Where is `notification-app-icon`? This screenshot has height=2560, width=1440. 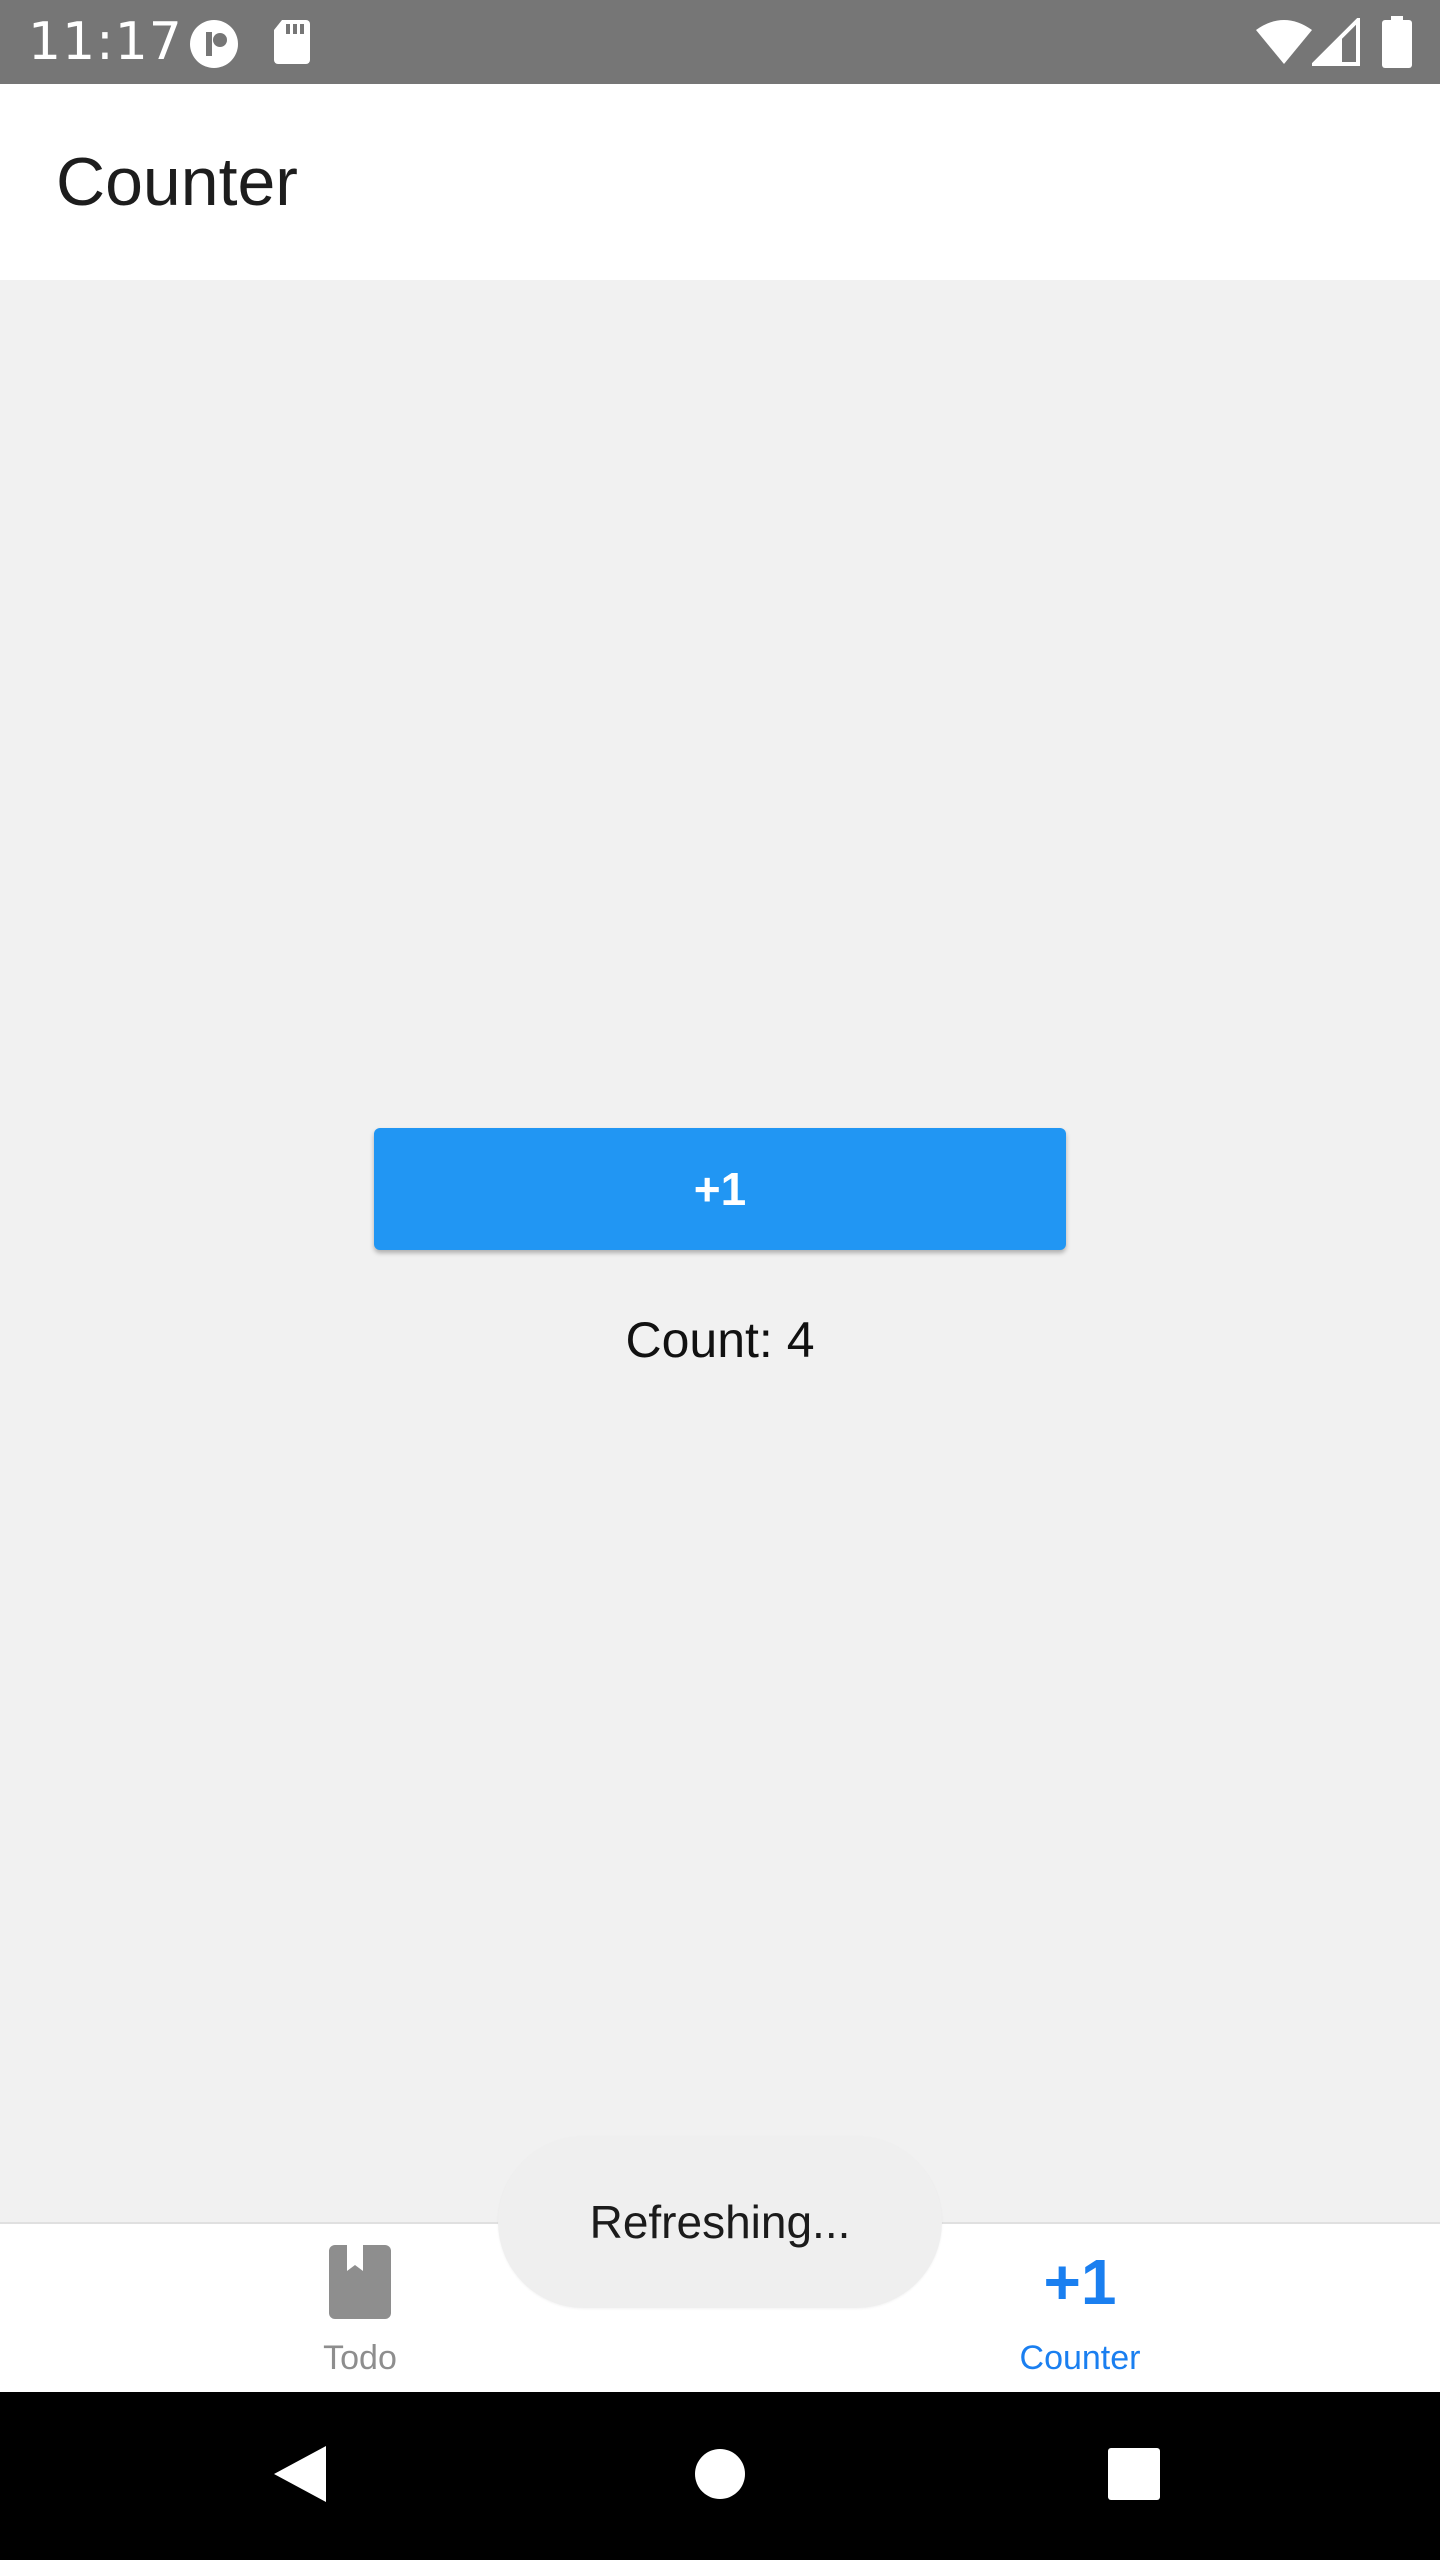
notification-app-icon is located at coordinates (214, 46).